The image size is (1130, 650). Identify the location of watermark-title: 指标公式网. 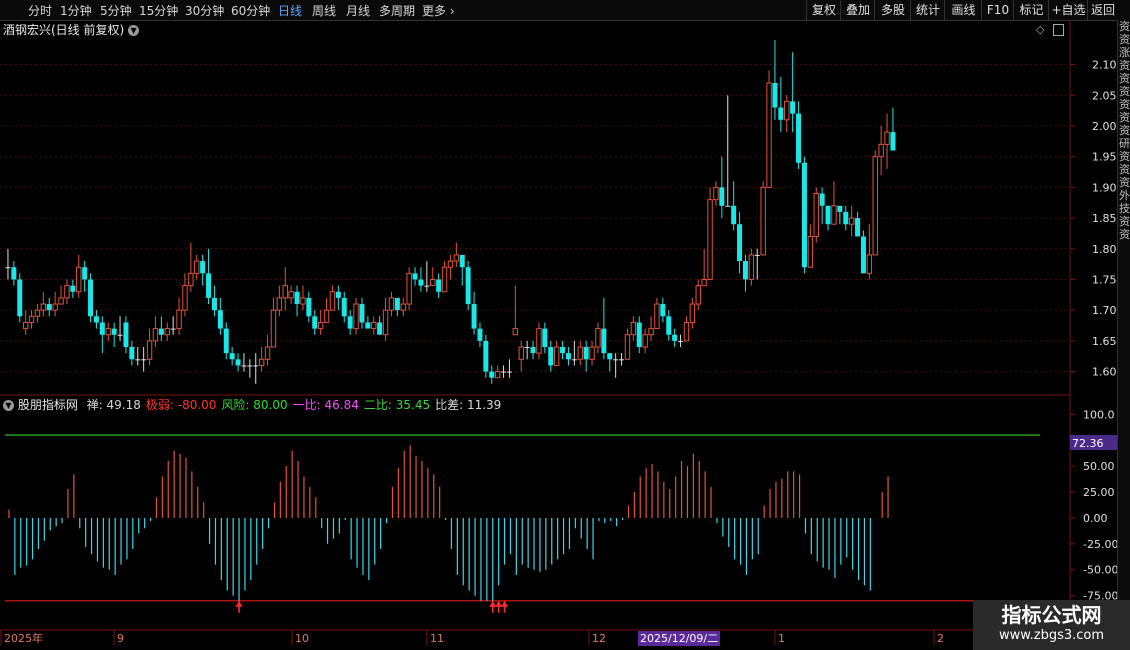
(1051, 615).